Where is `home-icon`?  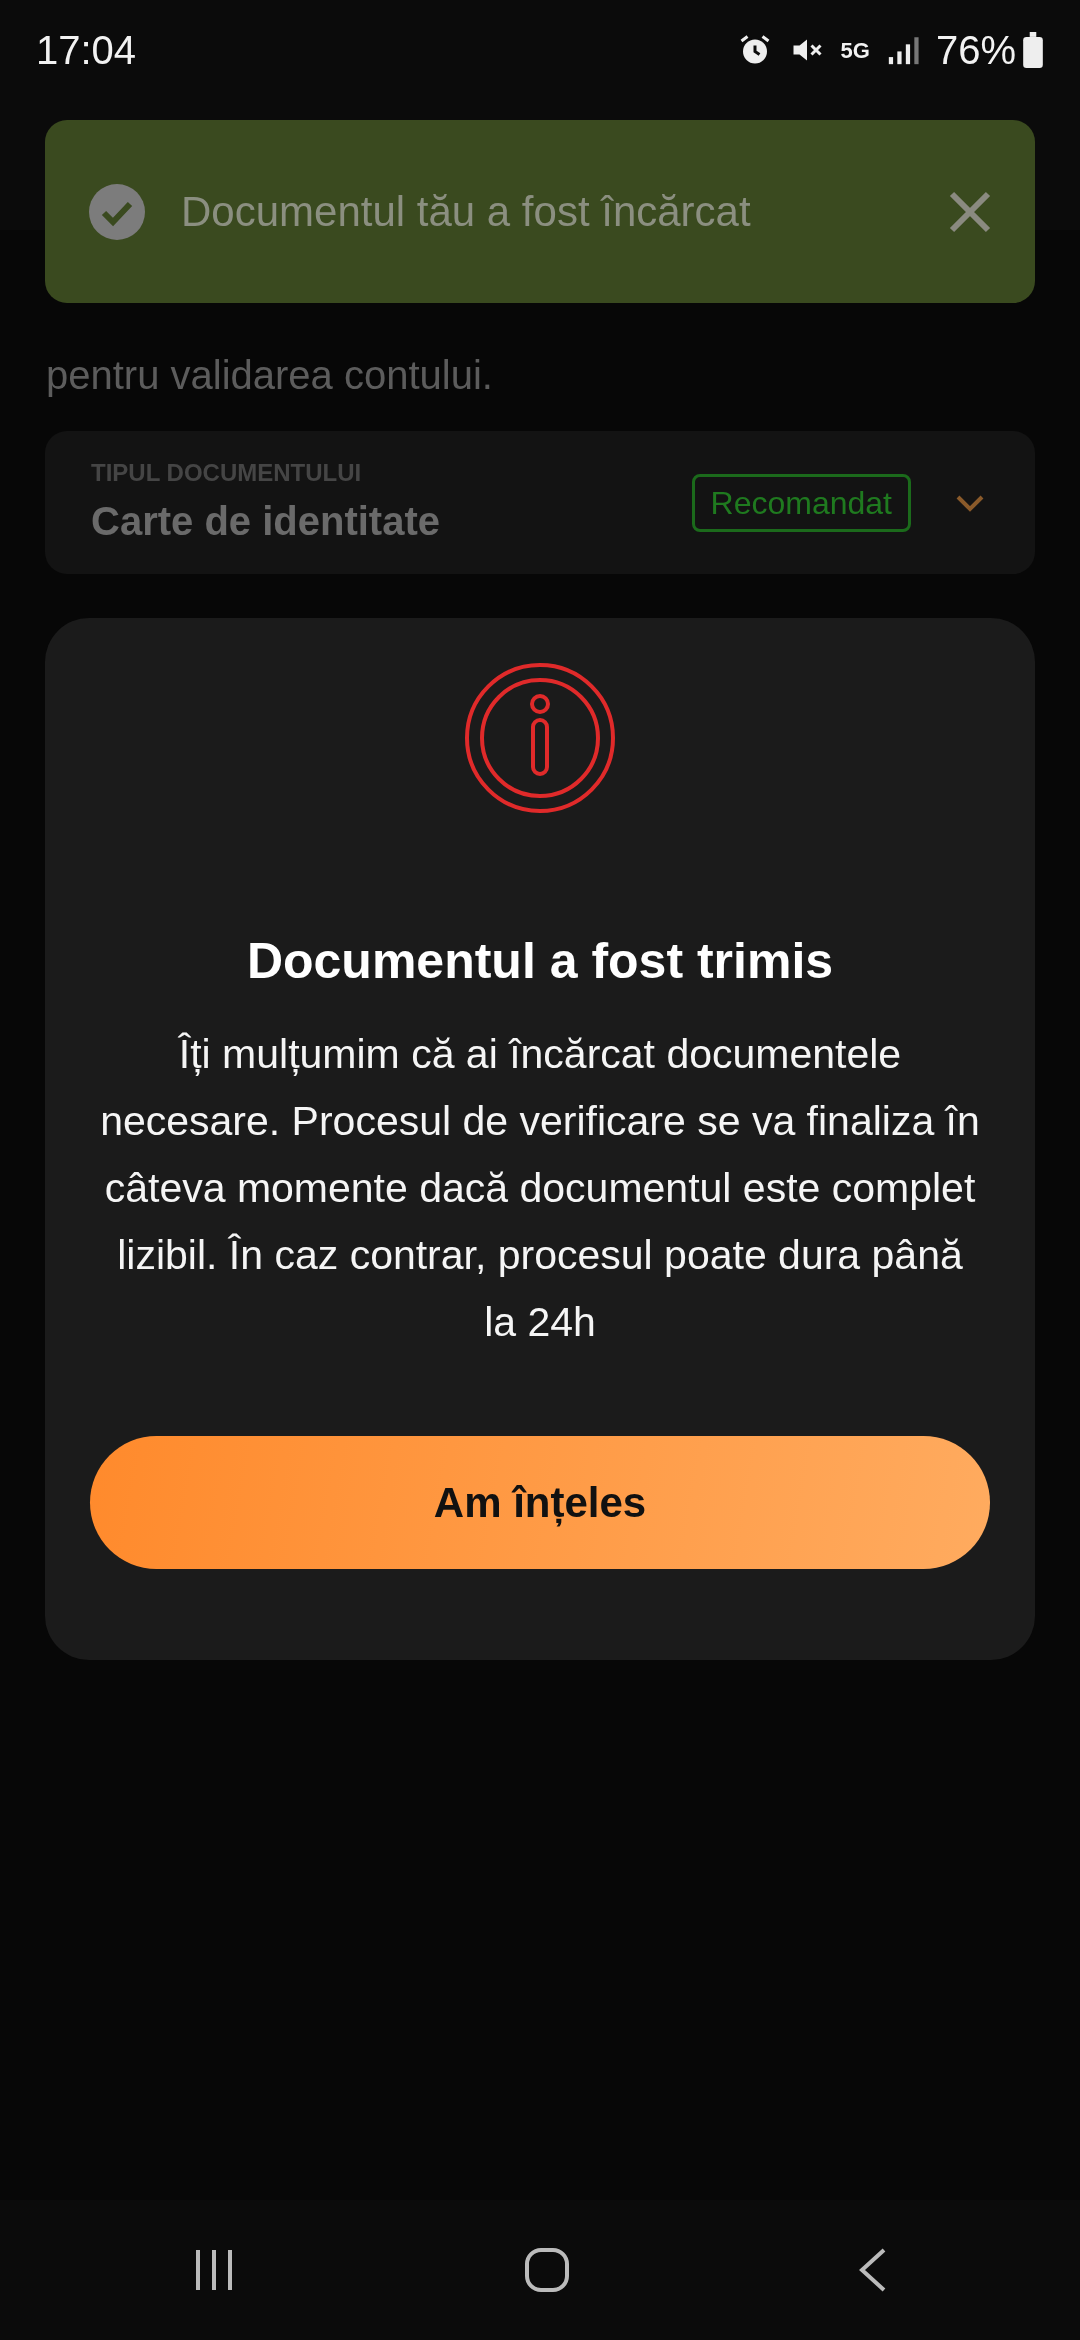 home-icon is located at coordinates (547, 2270).